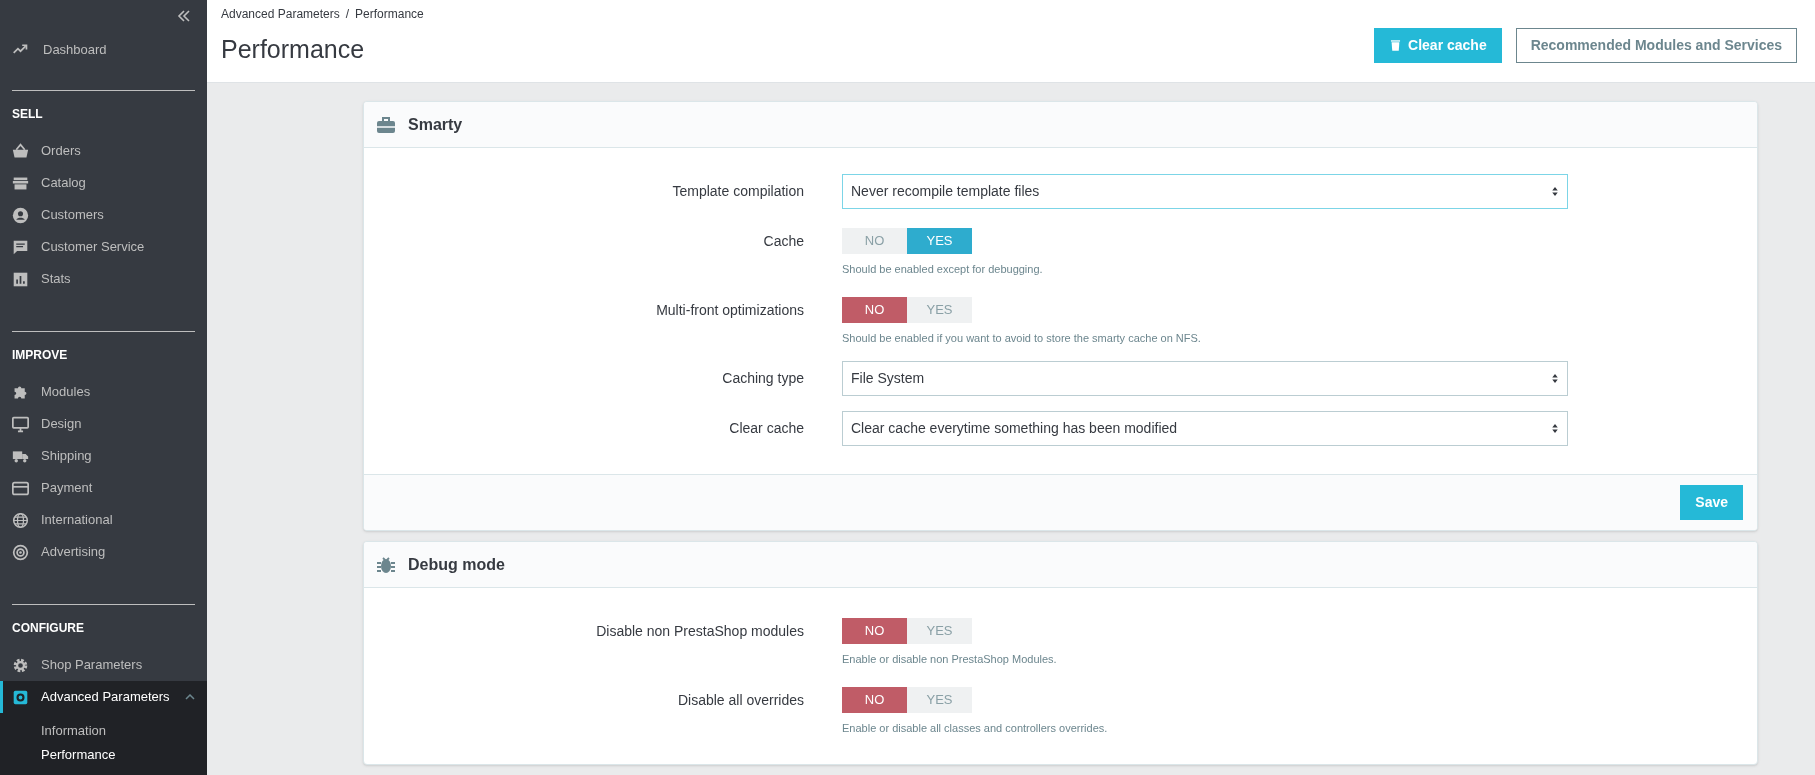 This screenshot has height=775, width=1815. Describe the element at coordinates (59, 50) in the screenshot. I see `sidebar-item: Dashboard` at that location.